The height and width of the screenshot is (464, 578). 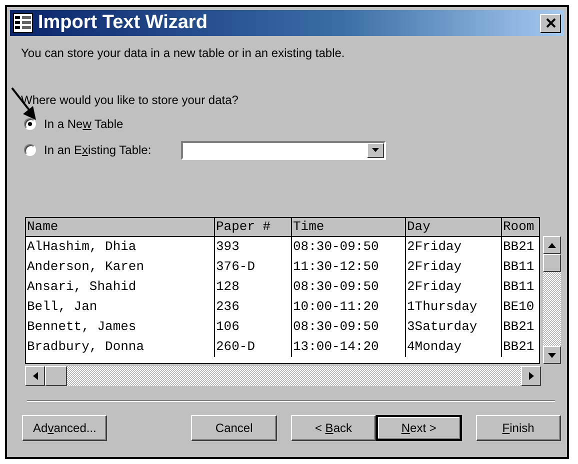 What do you see at coordinates (454, 347) in the screenshot?
I see `table-cell: 4Monday` at bounding box center [454, 347].